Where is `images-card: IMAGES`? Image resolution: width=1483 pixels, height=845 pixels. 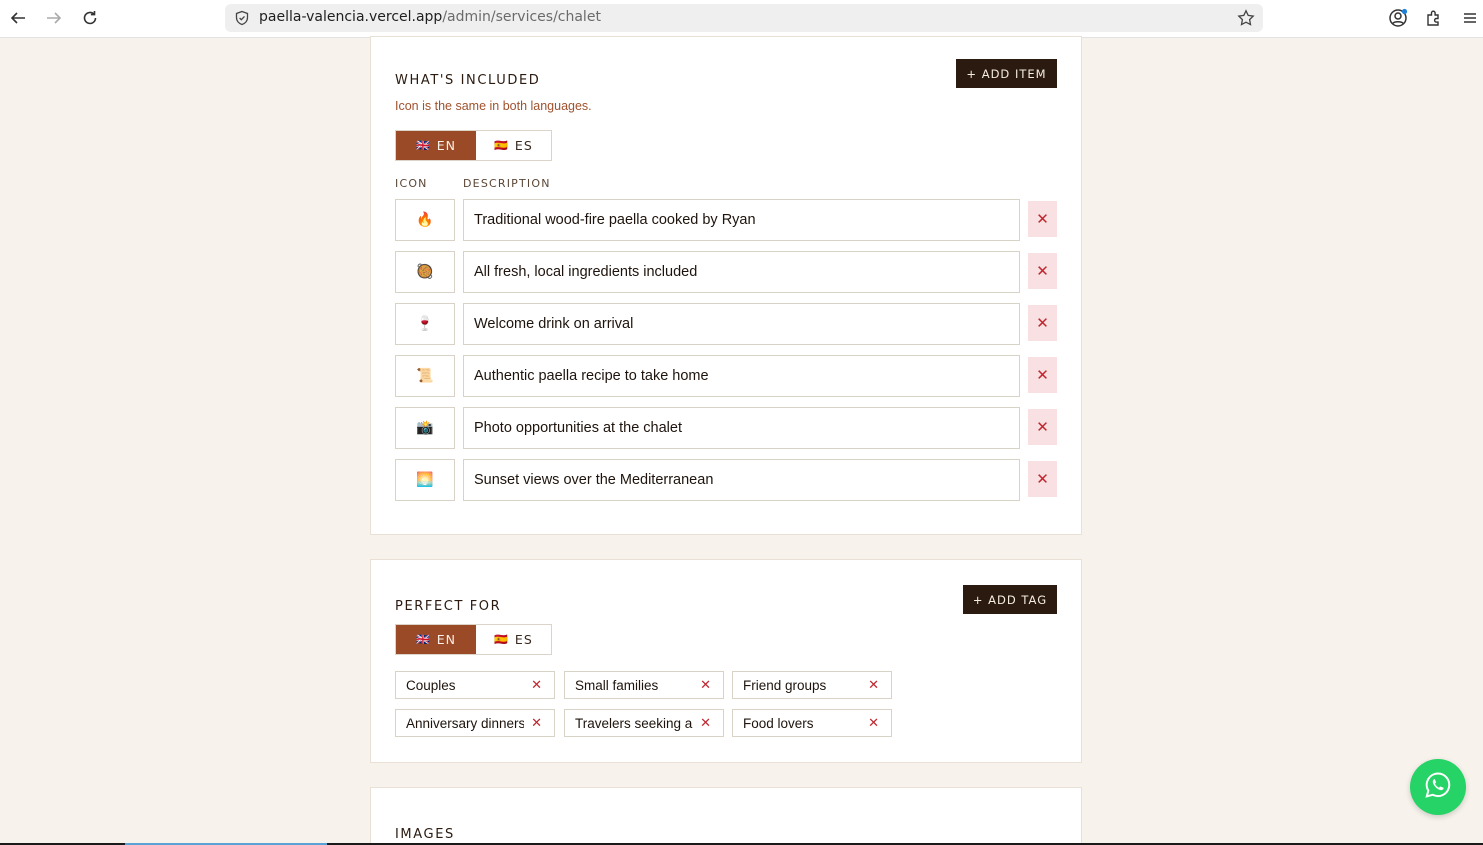
images-card: IMAGES is located at coordinates (726, 816).